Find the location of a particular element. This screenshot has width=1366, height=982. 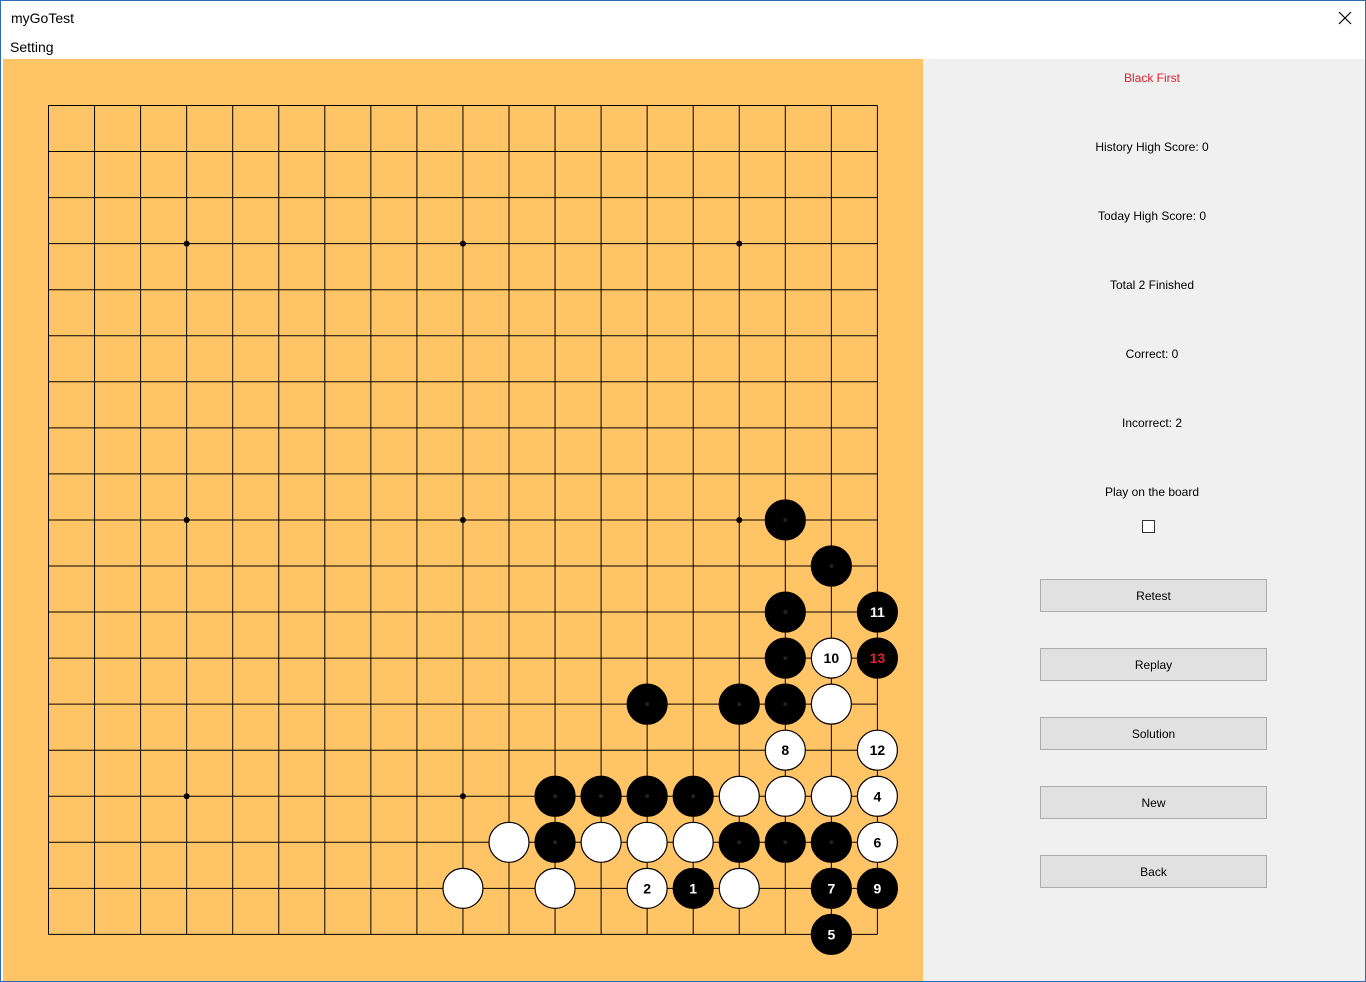

close-button is located at coordinates (1345, 18).